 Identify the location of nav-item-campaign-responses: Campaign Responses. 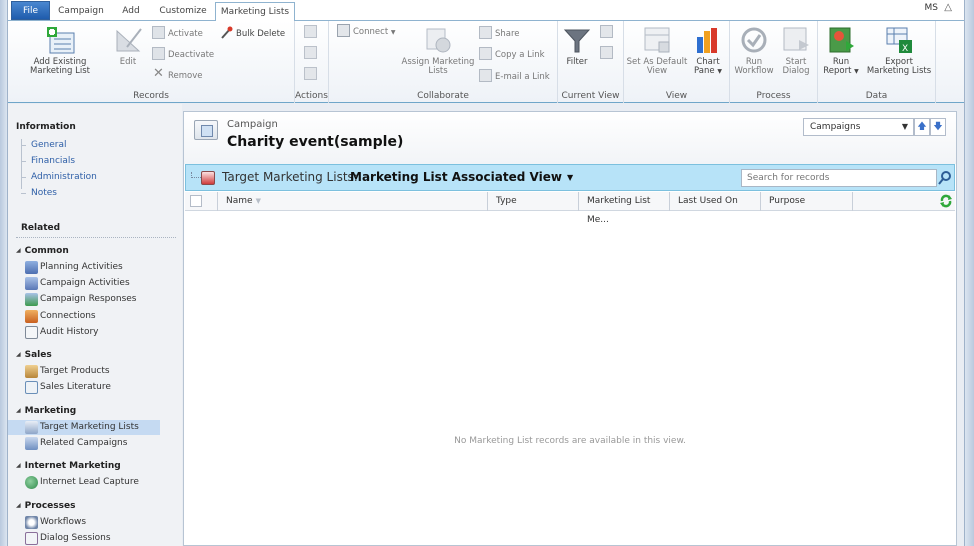
(84, 299).